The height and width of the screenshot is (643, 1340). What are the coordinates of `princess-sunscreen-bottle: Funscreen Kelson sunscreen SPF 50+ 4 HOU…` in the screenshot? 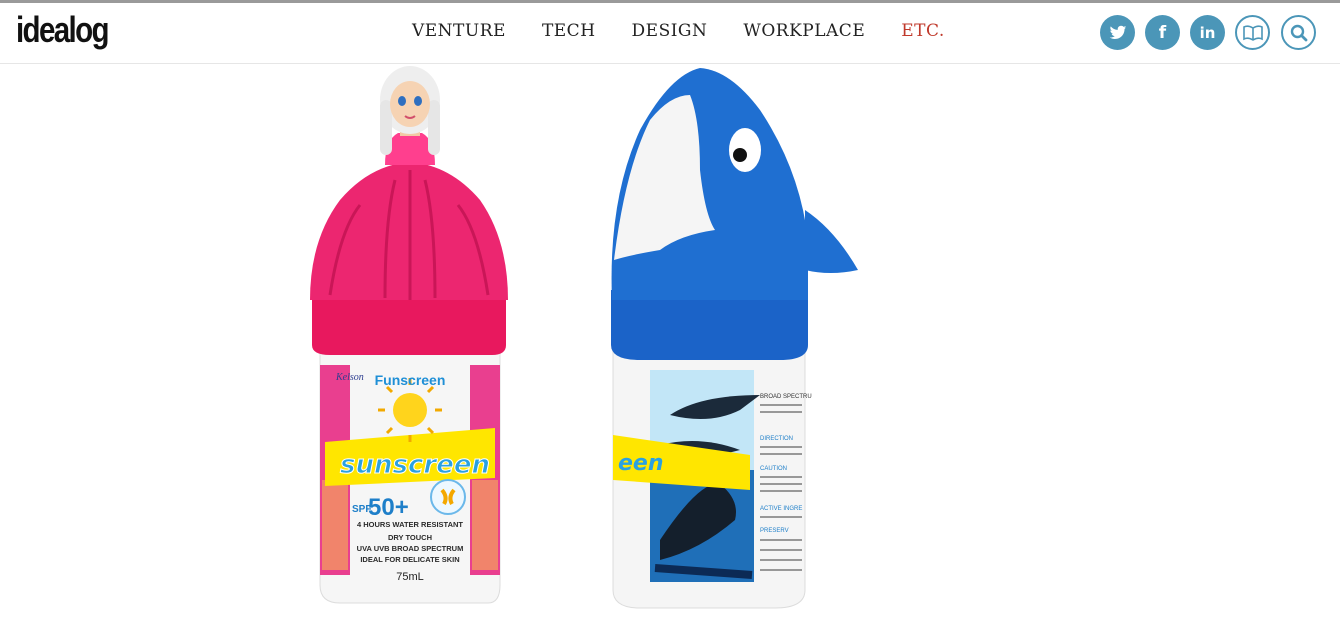 It's located at (409, 335).